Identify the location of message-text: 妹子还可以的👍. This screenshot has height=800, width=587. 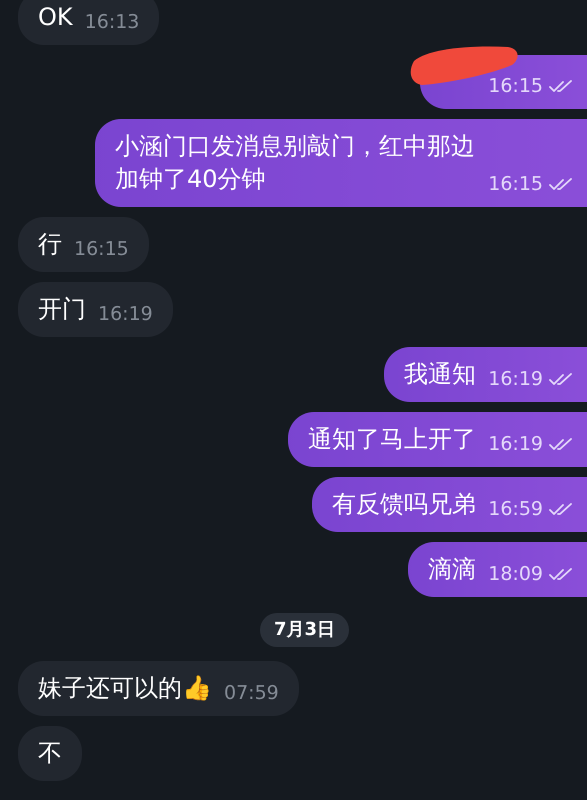
(125, 688).